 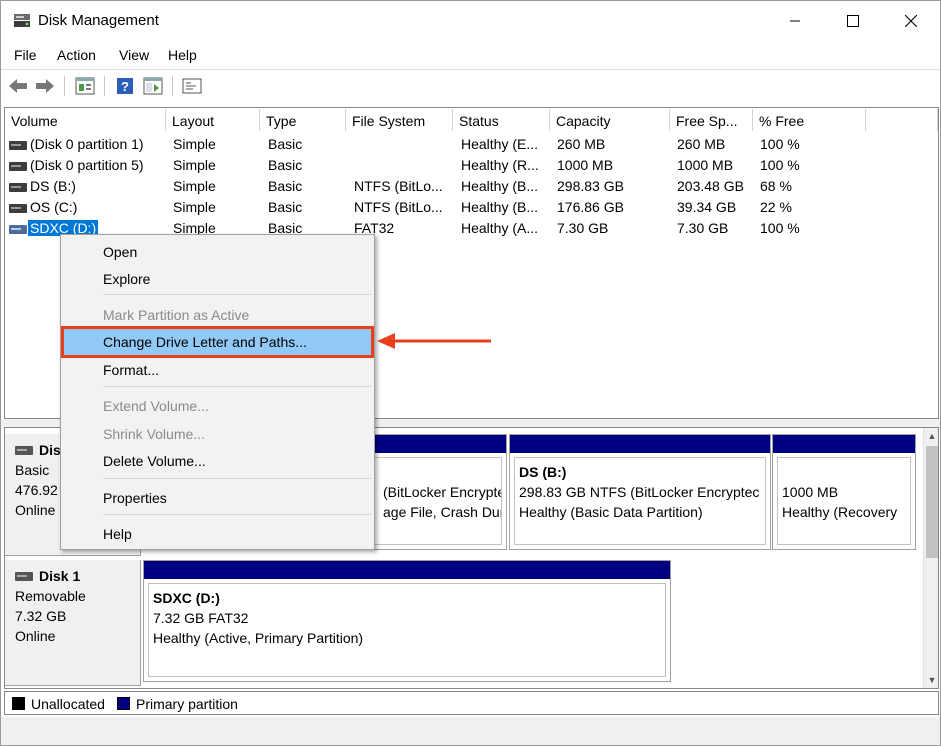 I want to click on cell-volume: OS (C:), so click(x=54, y=207).